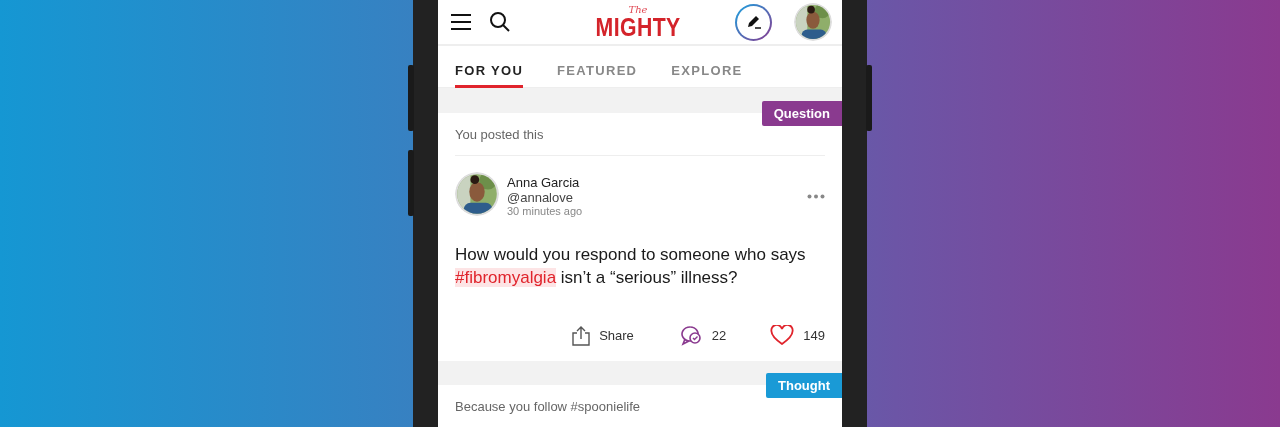 Image resolution: width=1280 pixels, height=427 pixels. I want to click on menu-icon, so click(461, 22).